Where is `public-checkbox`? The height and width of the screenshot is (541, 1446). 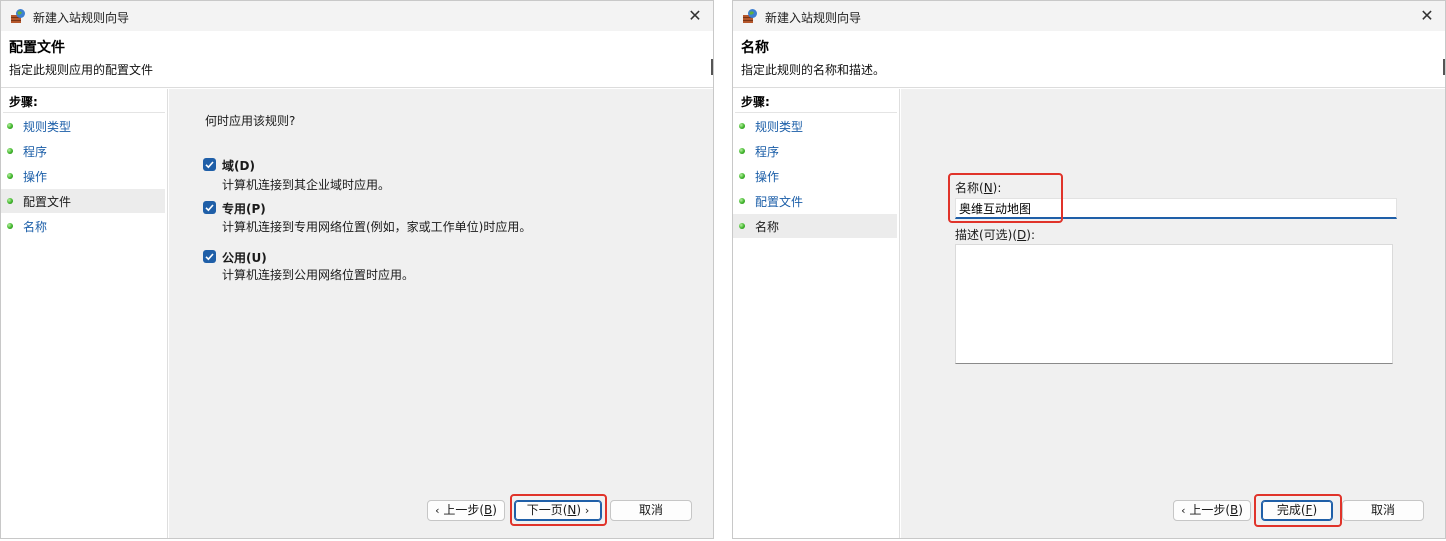 public-checkbox is located at coordinates (209, 256).